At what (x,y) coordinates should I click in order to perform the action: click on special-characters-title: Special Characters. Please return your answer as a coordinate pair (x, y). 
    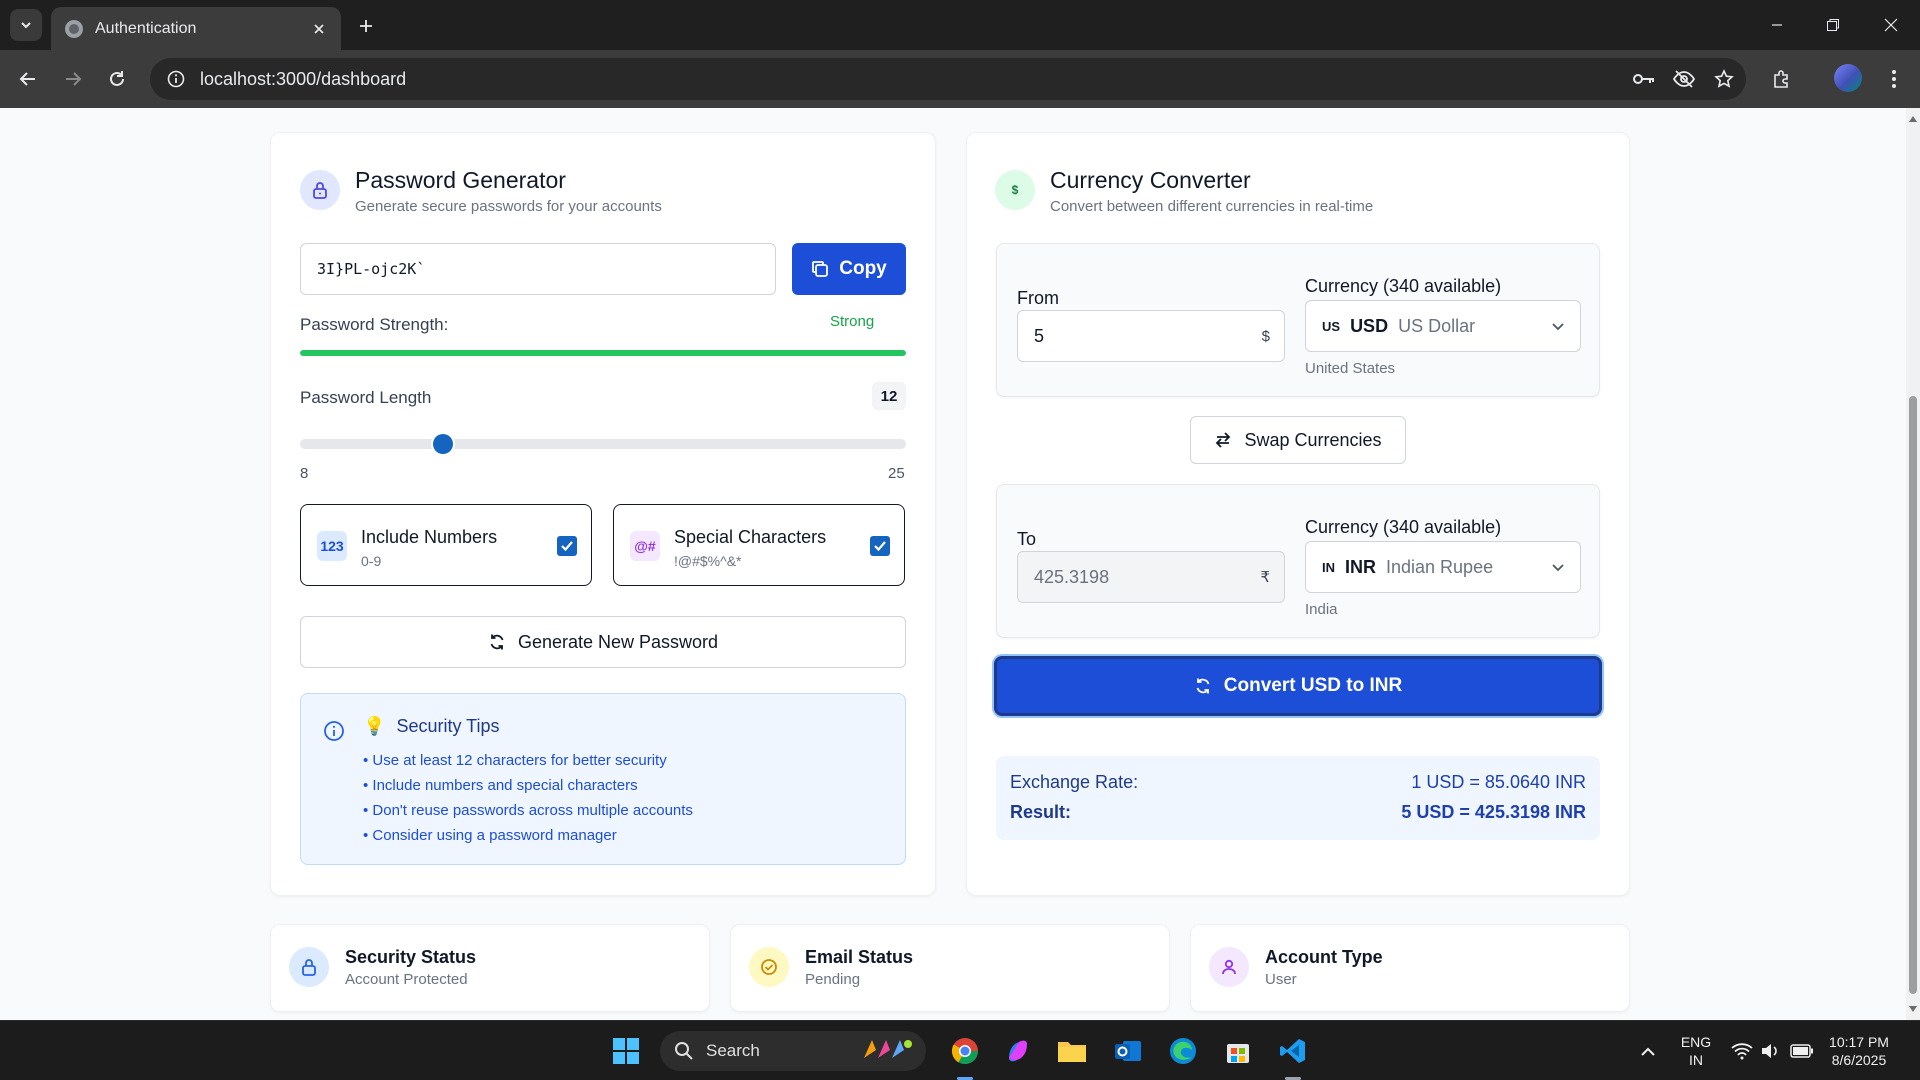
    Looking at the image, I should click on (750, 537).